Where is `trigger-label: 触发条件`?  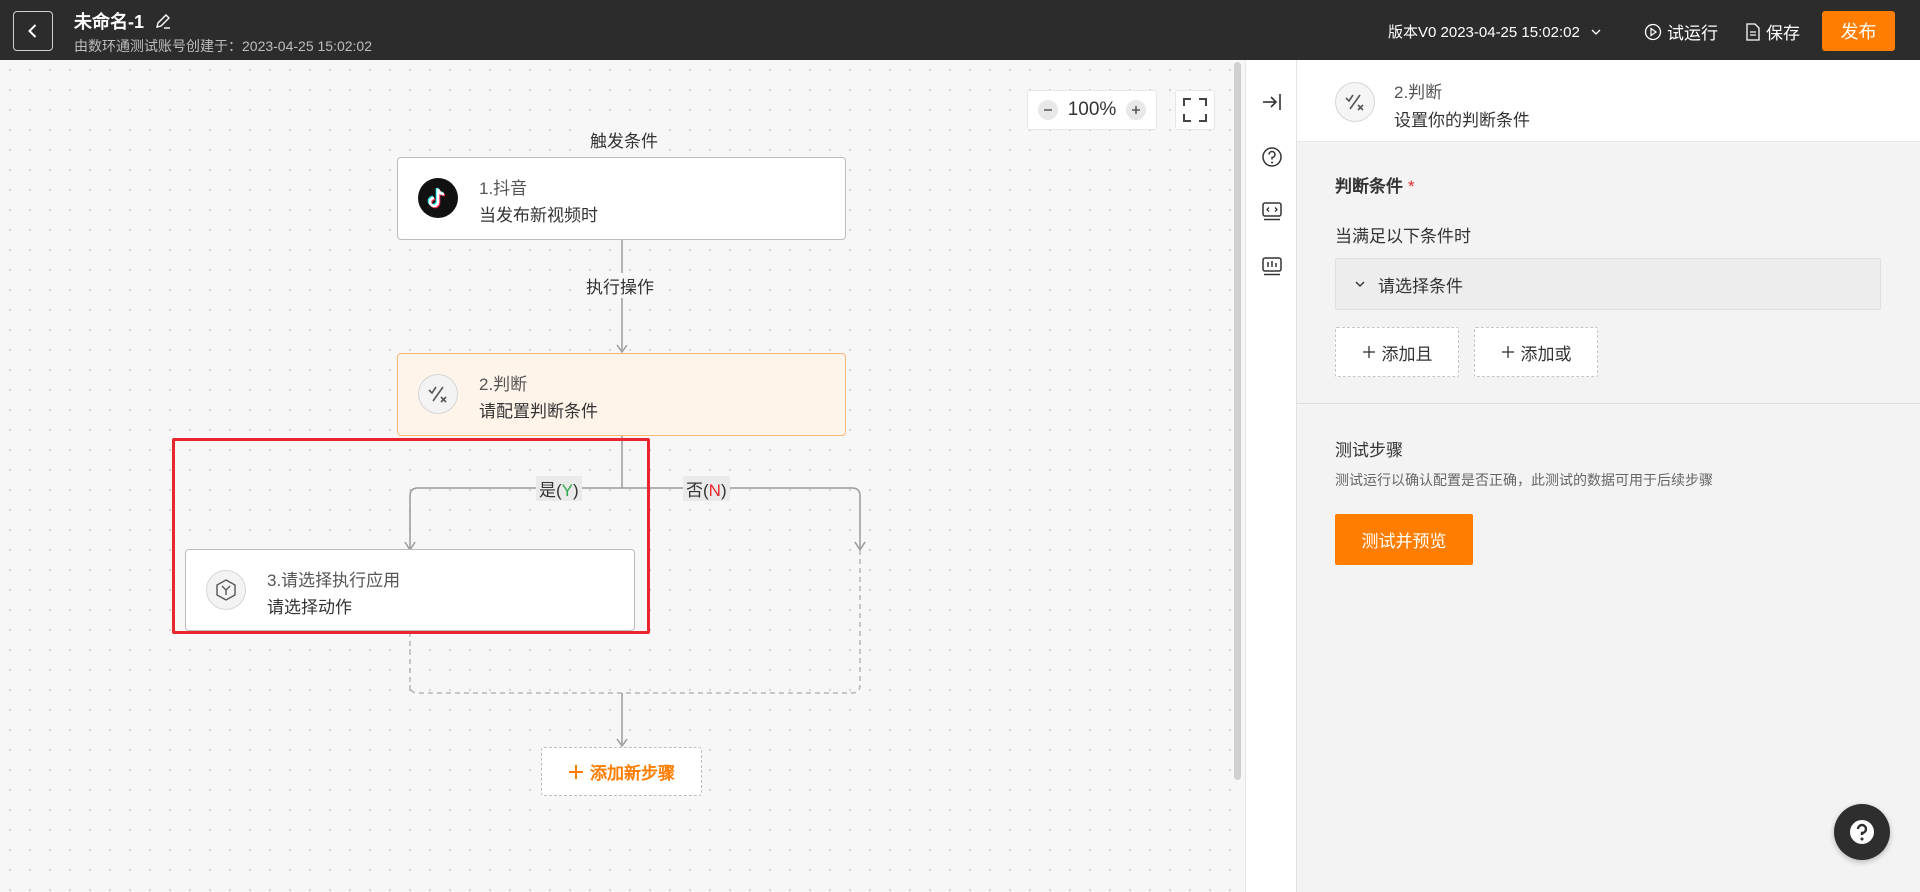
trigger-label: 触发条件 is located at coordinates (624, 139).